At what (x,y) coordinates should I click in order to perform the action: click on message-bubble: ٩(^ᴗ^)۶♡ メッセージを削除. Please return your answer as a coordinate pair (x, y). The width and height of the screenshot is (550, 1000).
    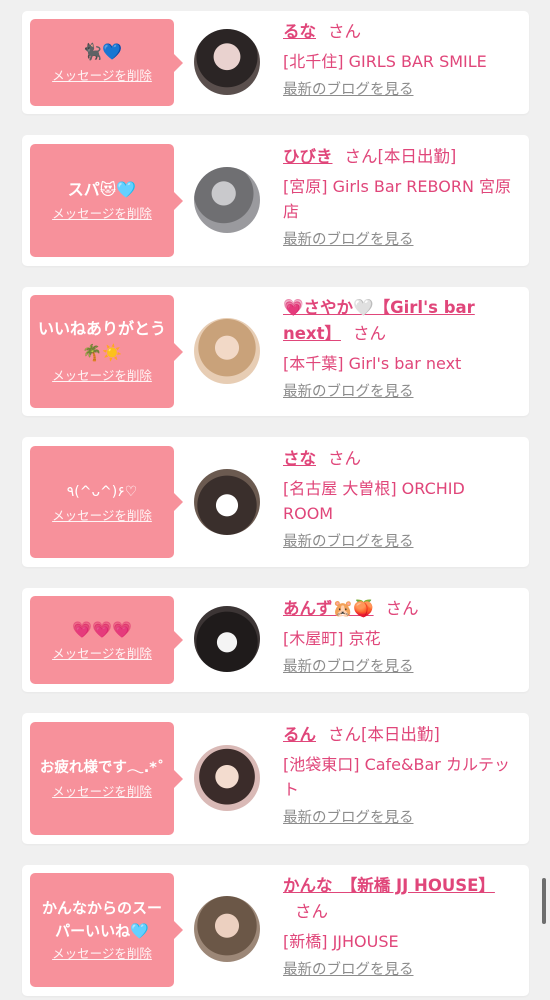
    Looking at the image, I should click on (106, 502).